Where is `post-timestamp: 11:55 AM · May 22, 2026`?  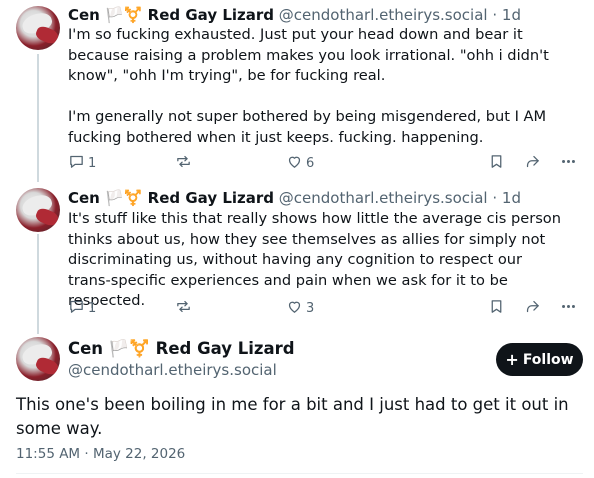
post-timestamp: 11:55 AM · May 22, 2026 is located at coordinates (100, 454).